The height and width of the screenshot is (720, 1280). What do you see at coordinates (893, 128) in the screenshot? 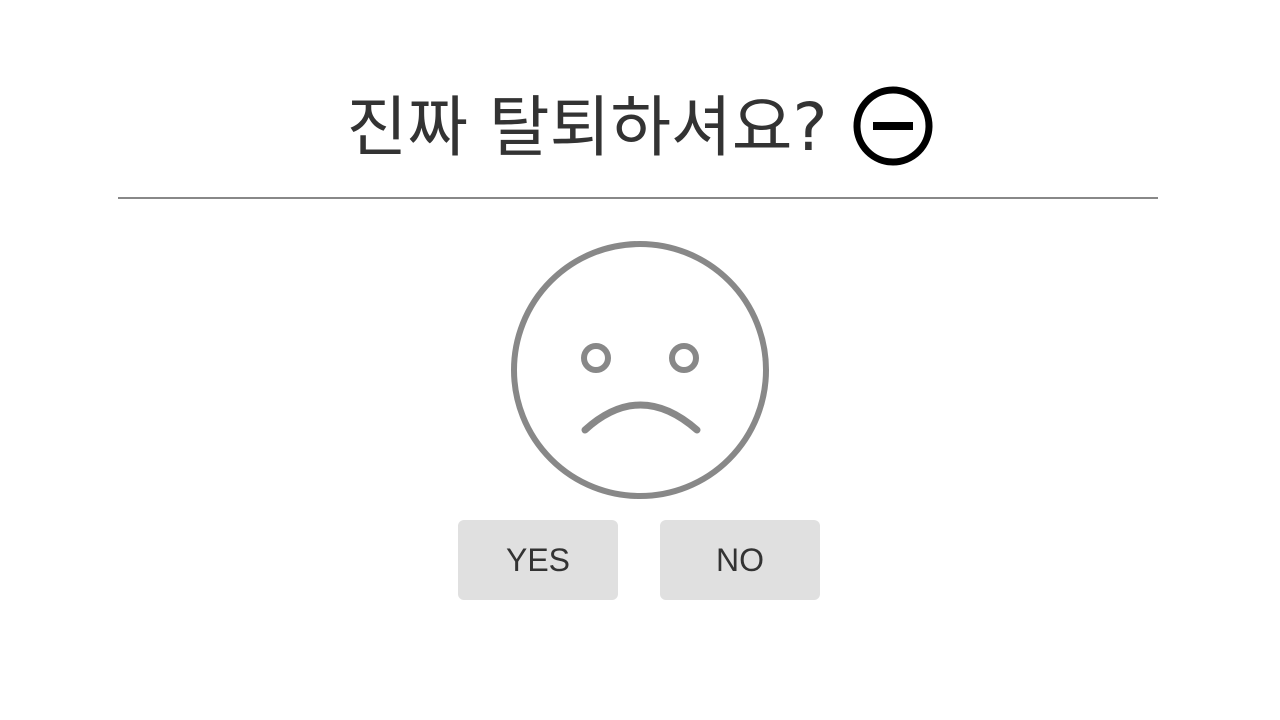
I see `minus-circle-icon` at bounding box center [893, 128].